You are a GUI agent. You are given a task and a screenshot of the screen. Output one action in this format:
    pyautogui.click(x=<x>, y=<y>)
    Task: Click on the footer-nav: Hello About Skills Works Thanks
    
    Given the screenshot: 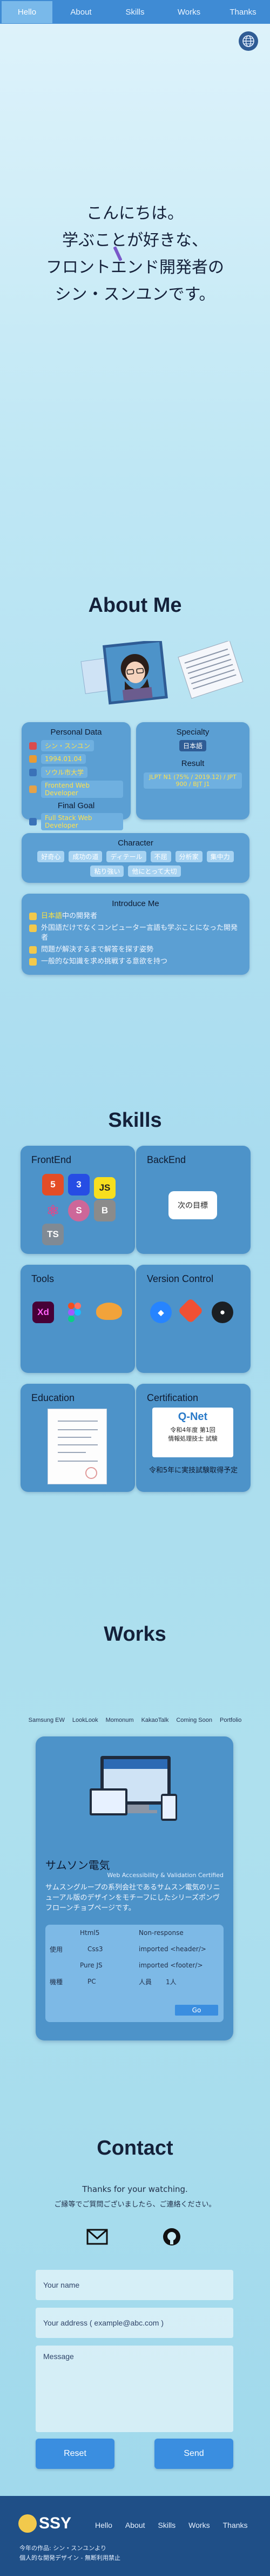 What is the action you would take?
    pyautogui.click(x=172, y=2525)
    